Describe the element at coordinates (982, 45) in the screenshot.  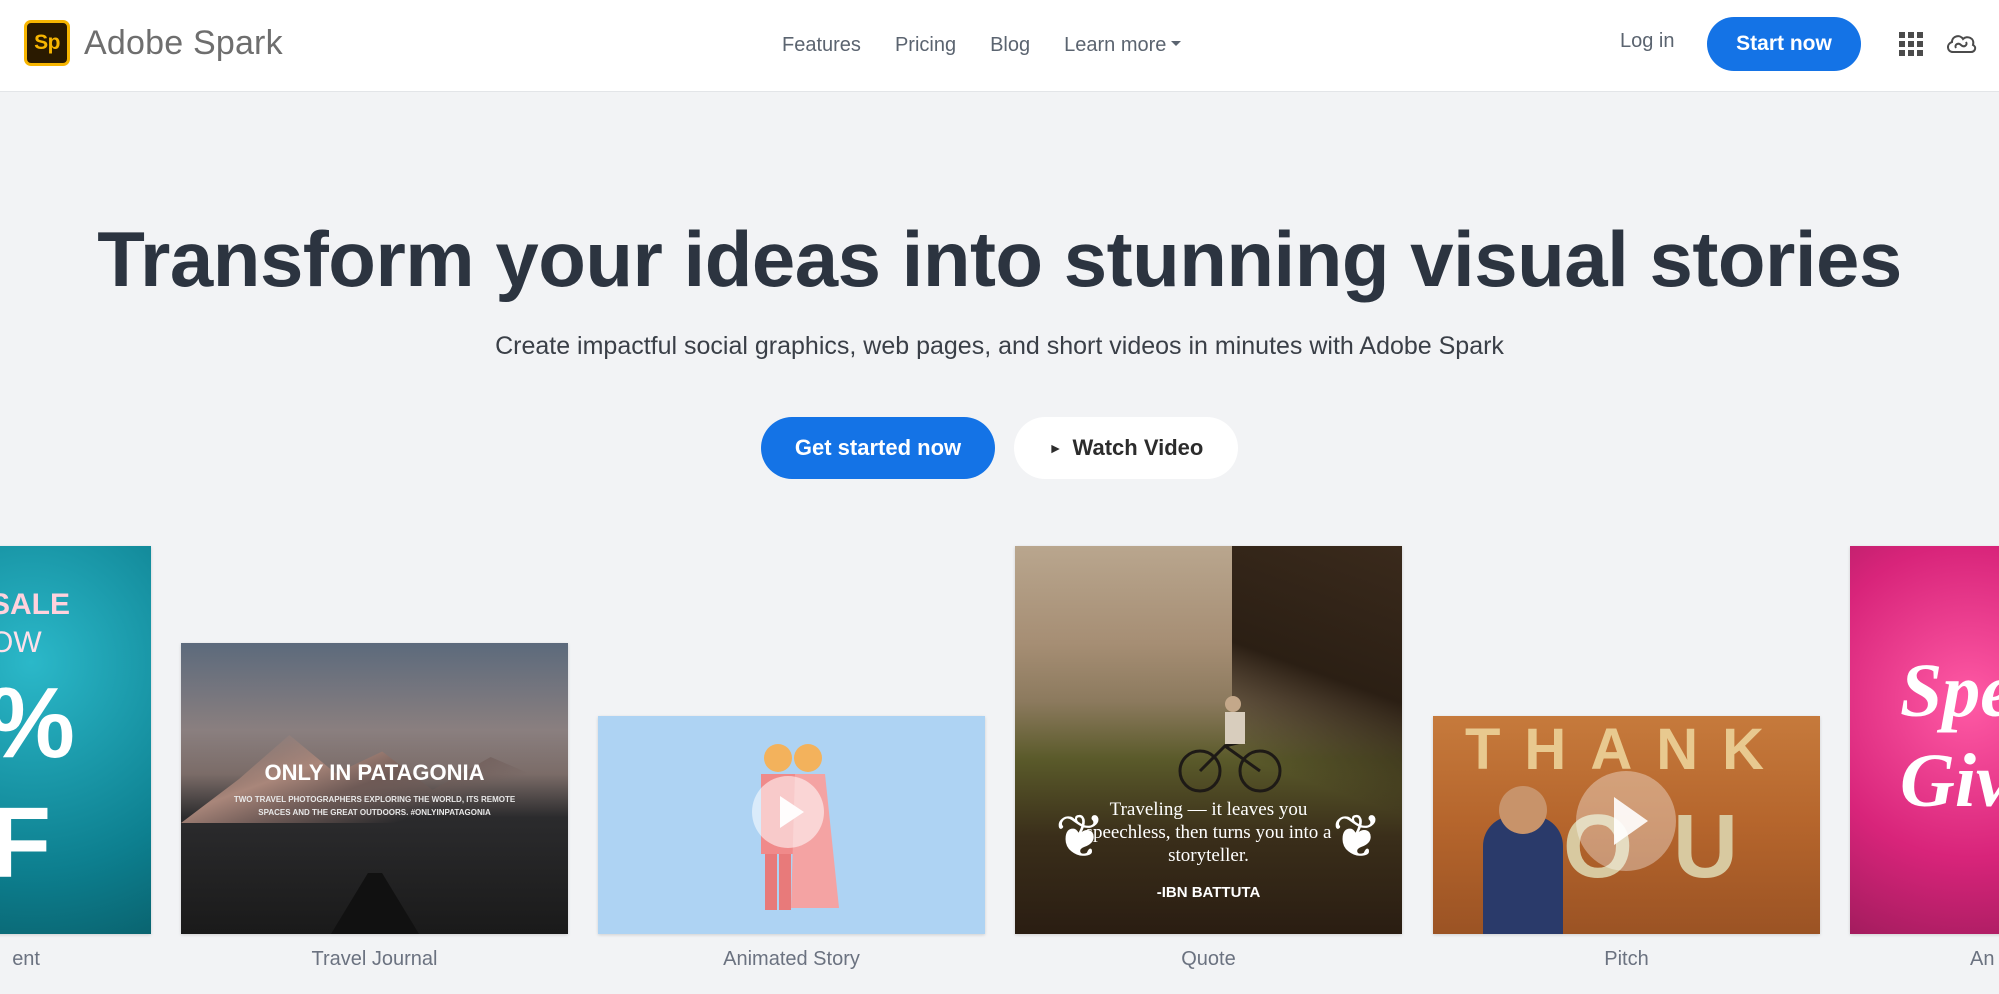
I see `main-nav: Features Pricing Blog Learn more` at that location.